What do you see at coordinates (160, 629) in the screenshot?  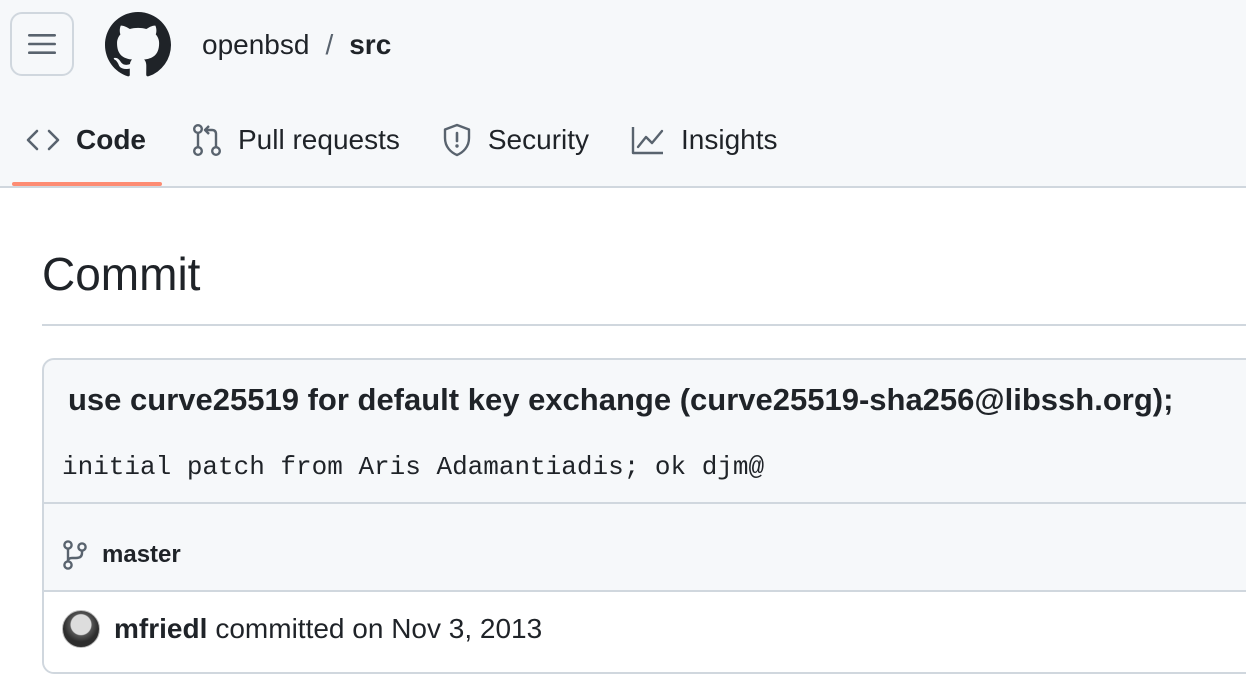 I see `author-link: mfriedl` at bounding box center [160, 629].